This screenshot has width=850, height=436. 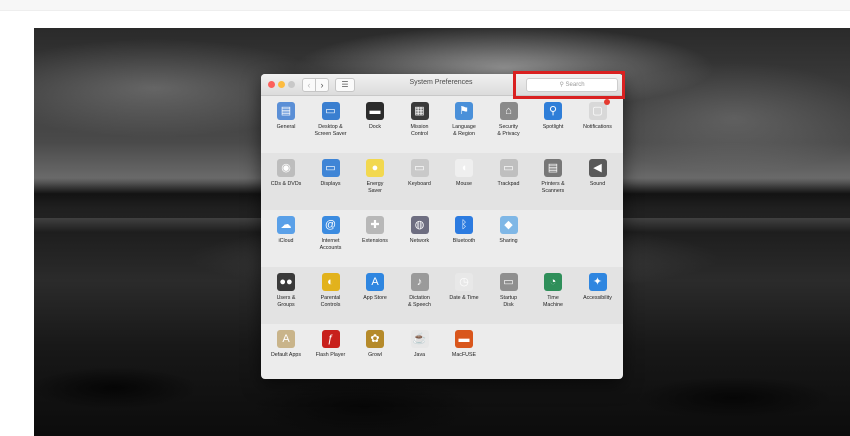 I want to click on forward-button: ›, so click(x=322, y=85).